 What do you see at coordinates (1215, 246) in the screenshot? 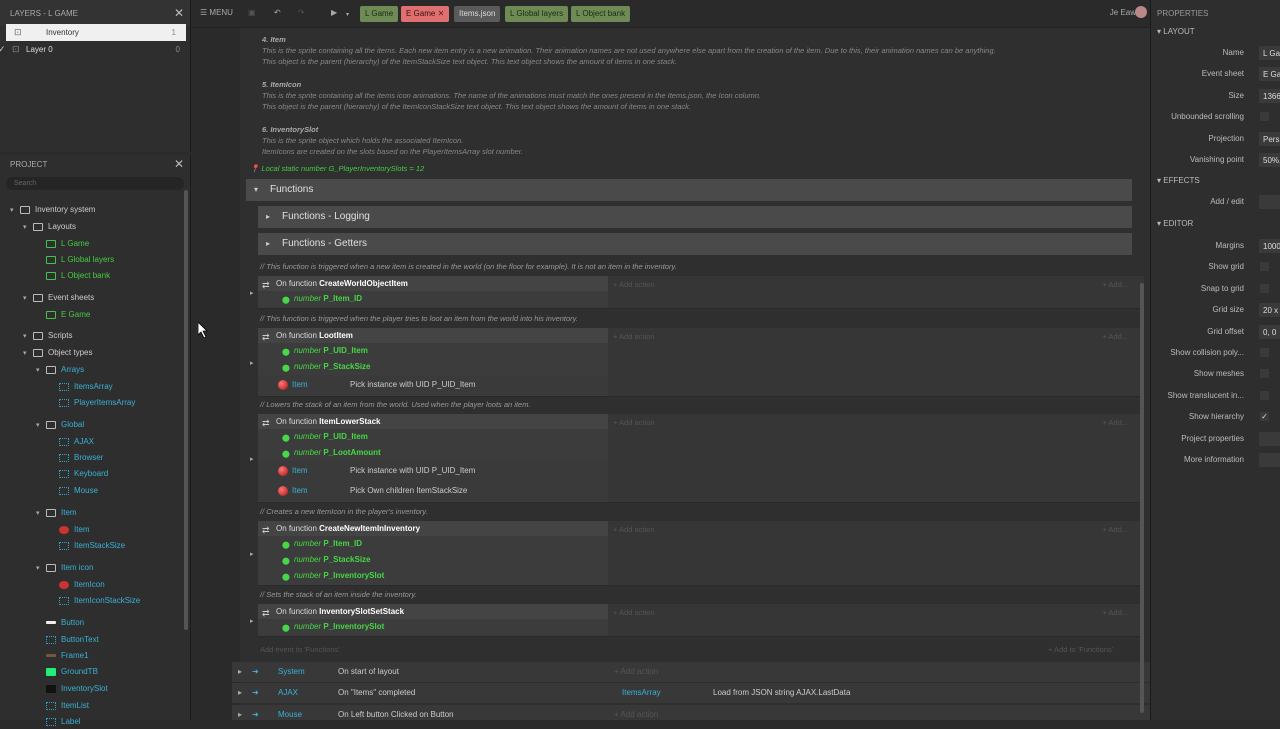
I see `property-row: Margins 1000` at bounding box center [1215, 246].